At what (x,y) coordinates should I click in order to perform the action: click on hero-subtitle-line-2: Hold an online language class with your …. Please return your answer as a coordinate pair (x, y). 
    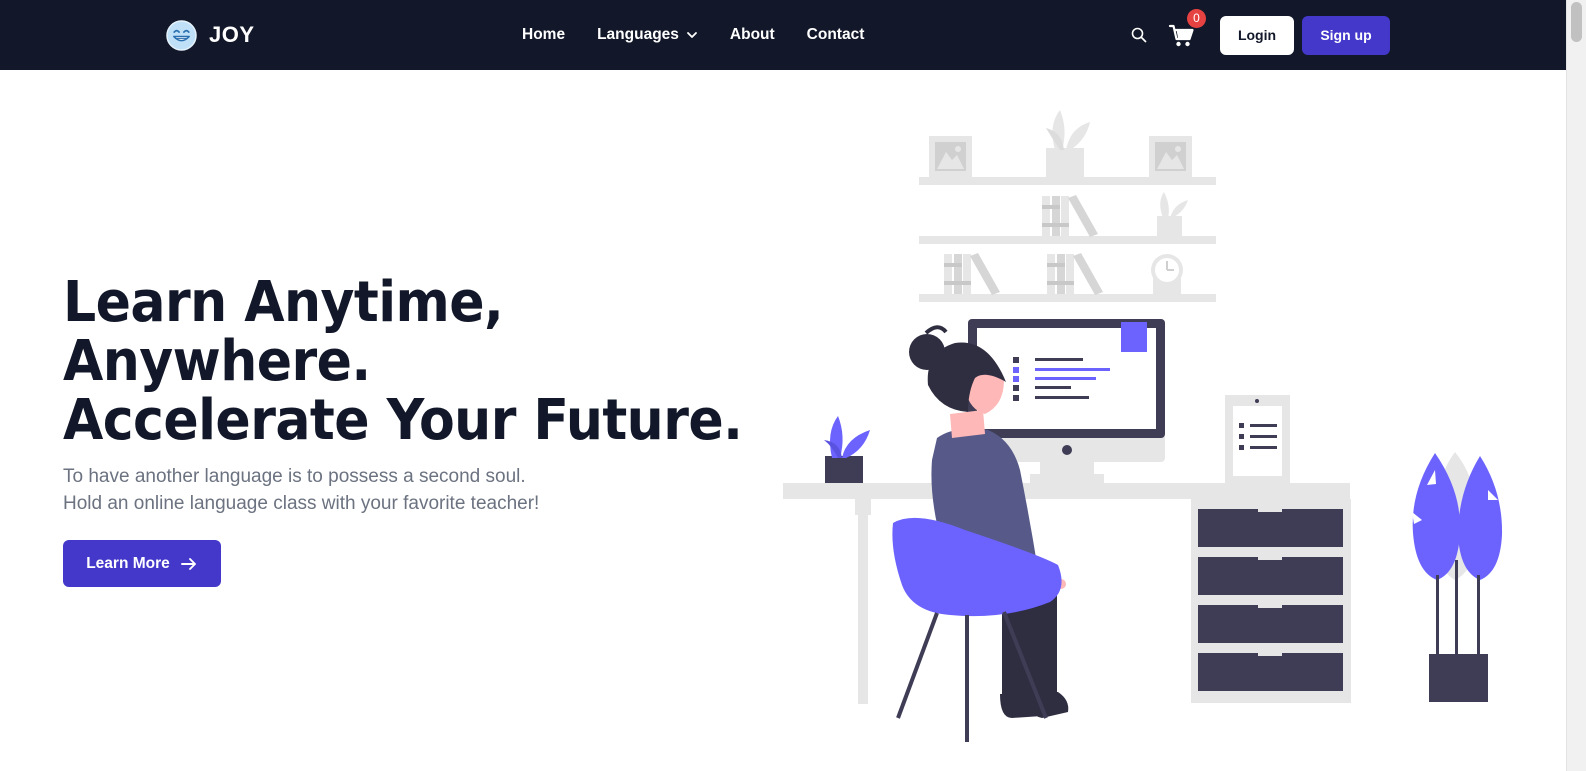
    Looking at the image, I should click on (301, 503).